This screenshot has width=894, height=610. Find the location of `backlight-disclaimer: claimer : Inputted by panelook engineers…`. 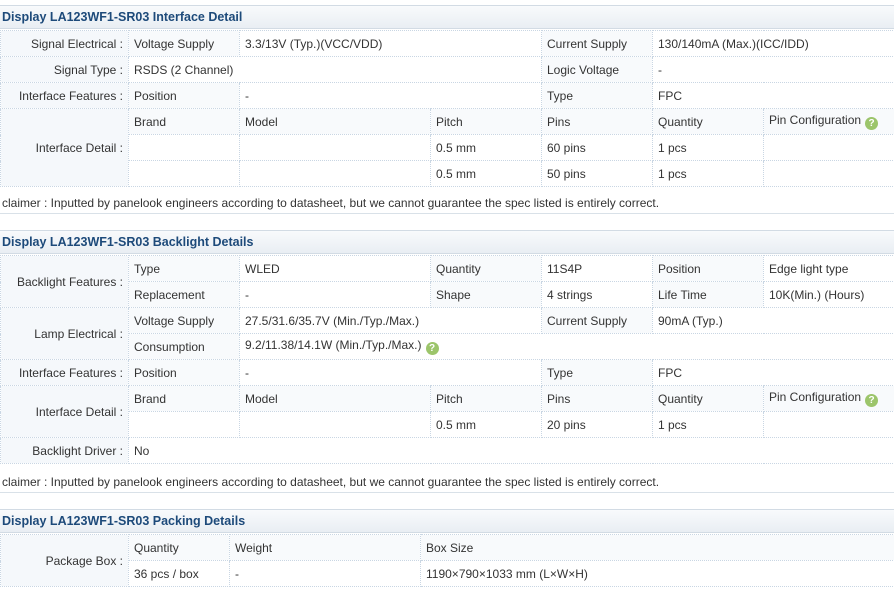

backlight-disclaimer: claimer : Inputted by panelook engineers… is located at coordinates (447, 482).